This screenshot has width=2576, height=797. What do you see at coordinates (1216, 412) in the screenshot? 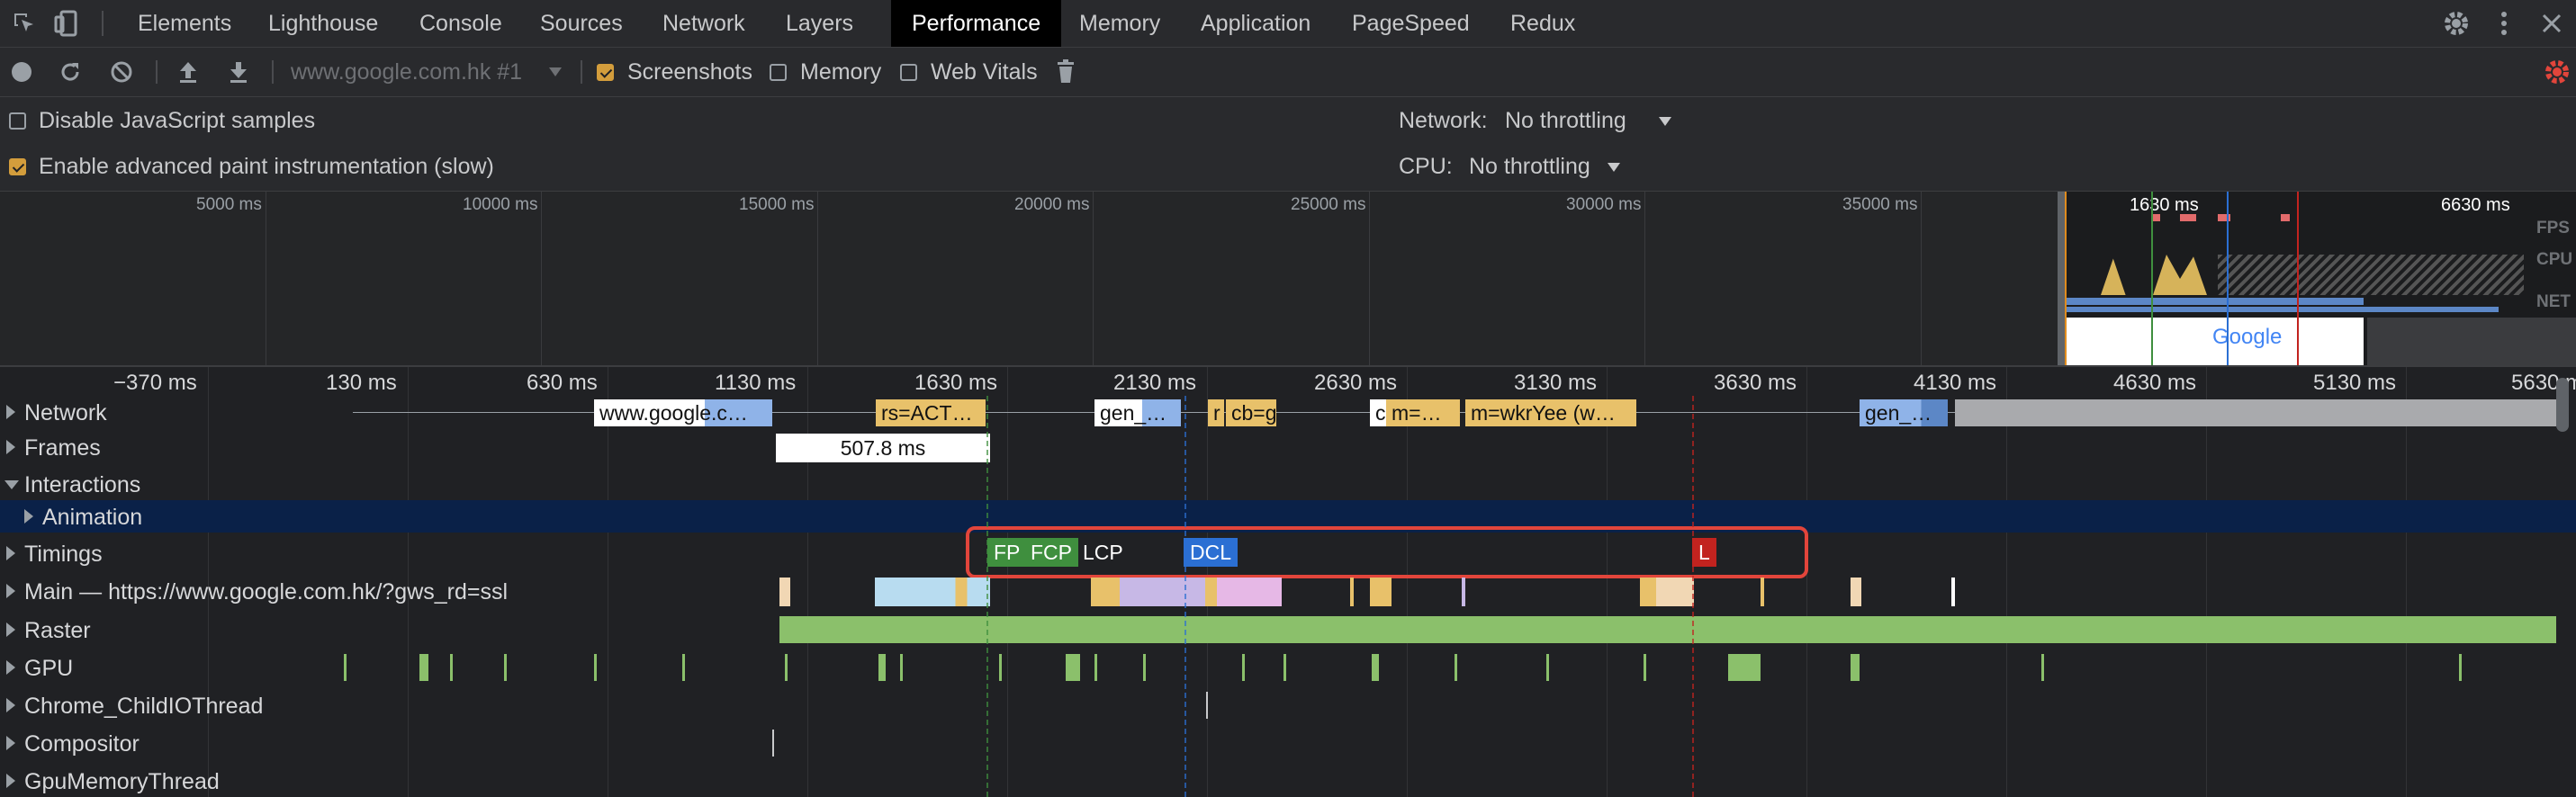
I see `network-request: r` at bounding box center [1216, 412].